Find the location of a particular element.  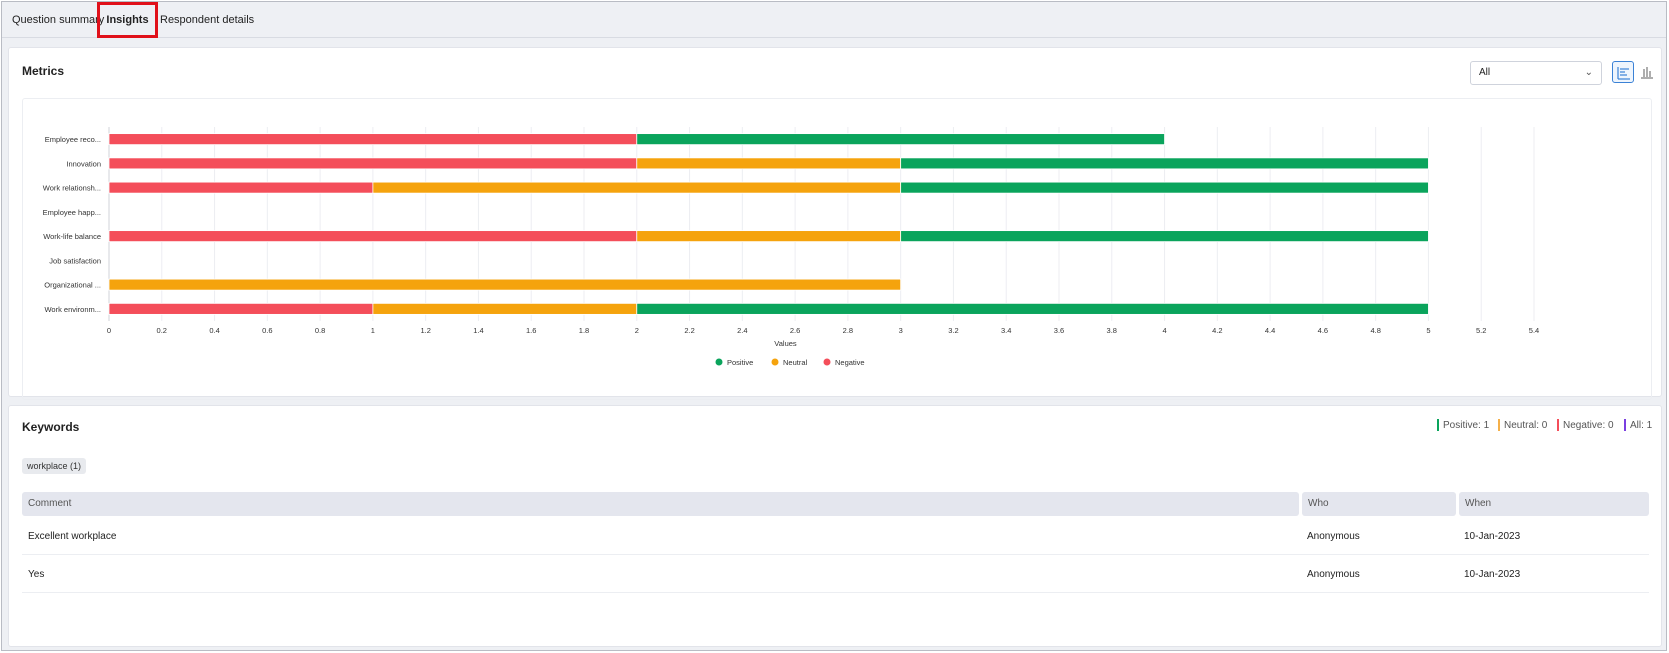

column-header-comment: Comment is located at coordinates (660, 504).